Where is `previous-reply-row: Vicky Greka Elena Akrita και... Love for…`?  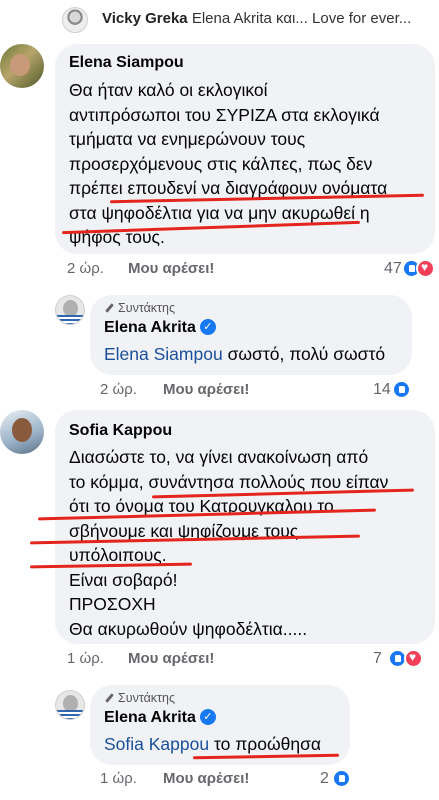
previous-reply-row: Vicky Greka Elena Akrita και... Love for… is located at coordinates (219, 20).